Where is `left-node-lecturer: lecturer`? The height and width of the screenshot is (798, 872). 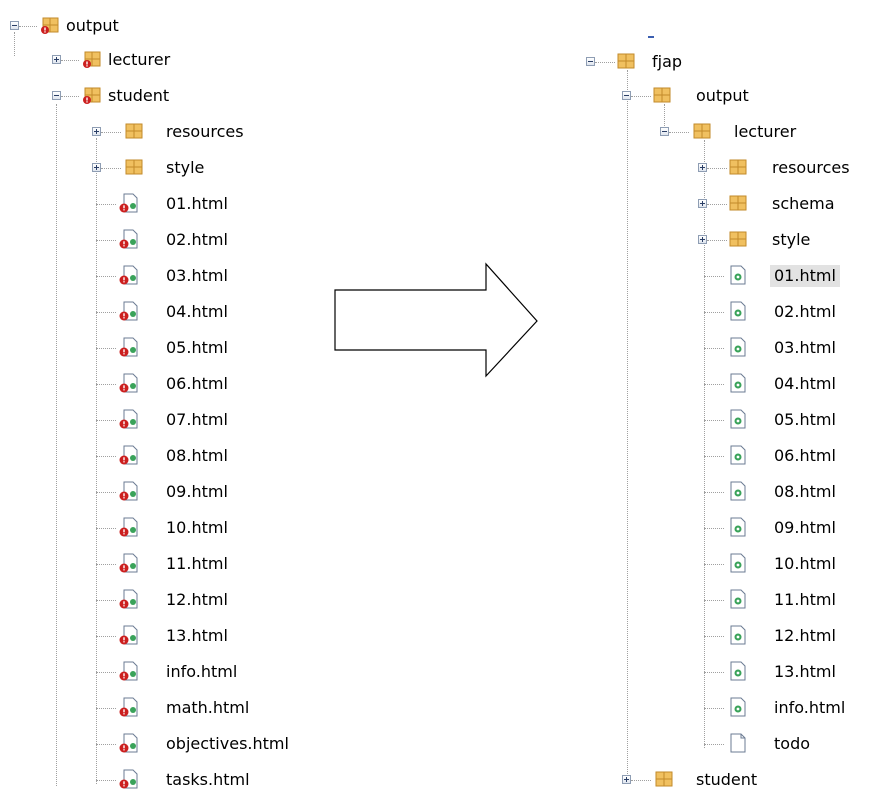 left-node-lecturer: lecturer is located at coordinates (113, 60).